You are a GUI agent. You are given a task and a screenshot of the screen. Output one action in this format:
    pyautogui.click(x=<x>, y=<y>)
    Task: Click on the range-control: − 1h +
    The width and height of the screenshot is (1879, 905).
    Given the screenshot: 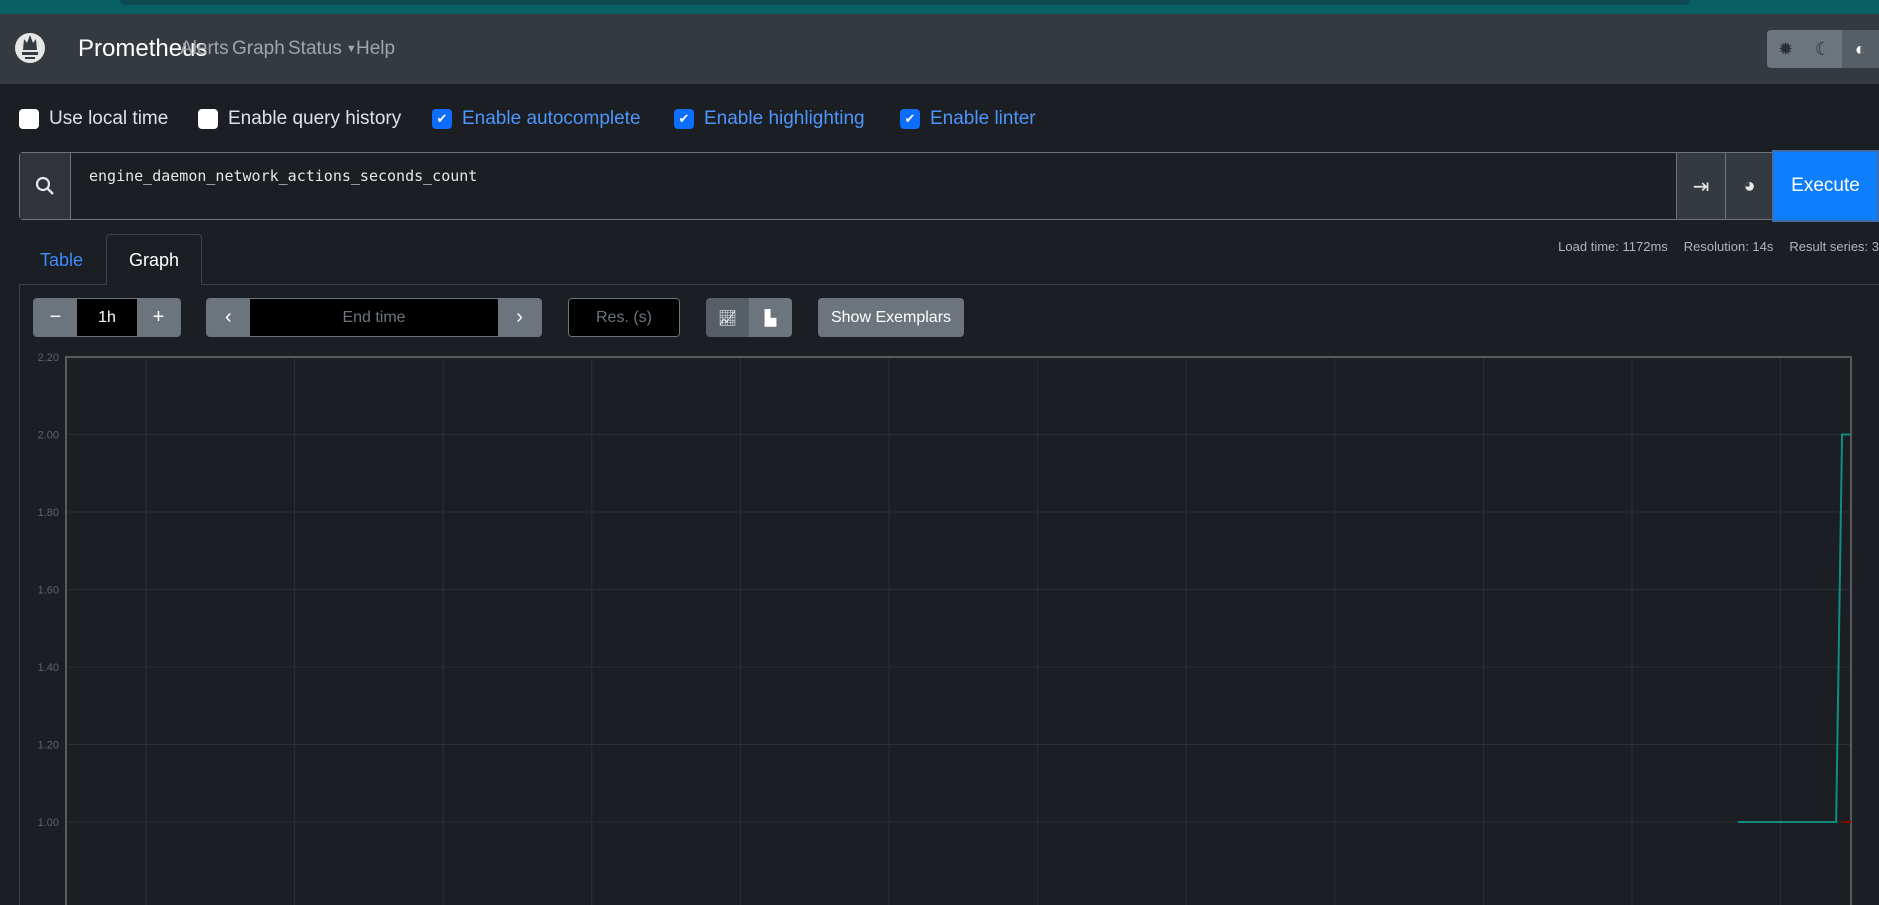 What is the action you would take?
    pyautogui.click(x=107, y=317)
    